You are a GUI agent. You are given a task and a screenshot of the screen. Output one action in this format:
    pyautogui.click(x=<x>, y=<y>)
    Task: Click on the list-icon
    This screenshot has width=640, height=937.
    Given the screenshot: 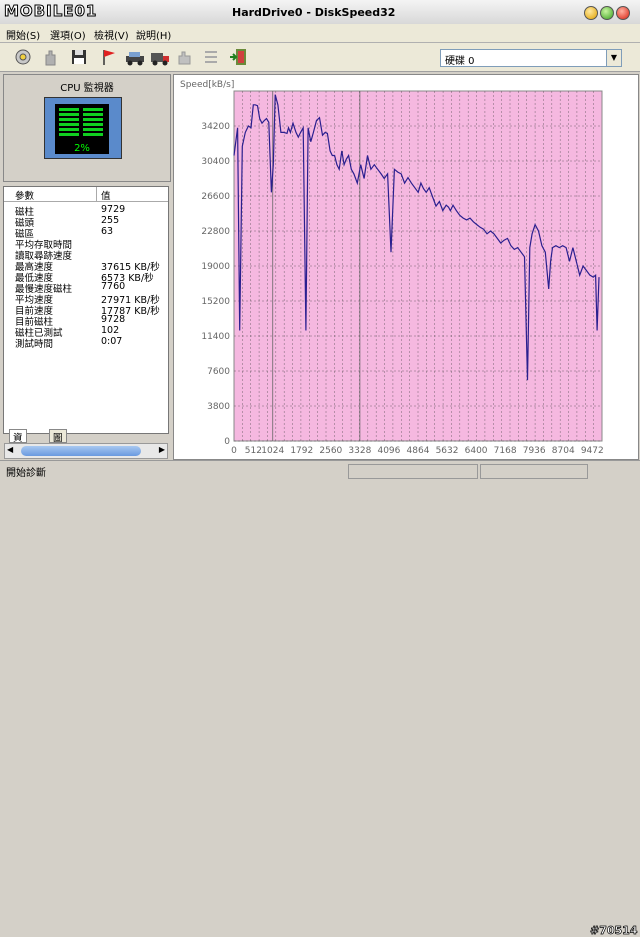 What is the action you would take?
    pyautogui.click(x=211, y=57)
    